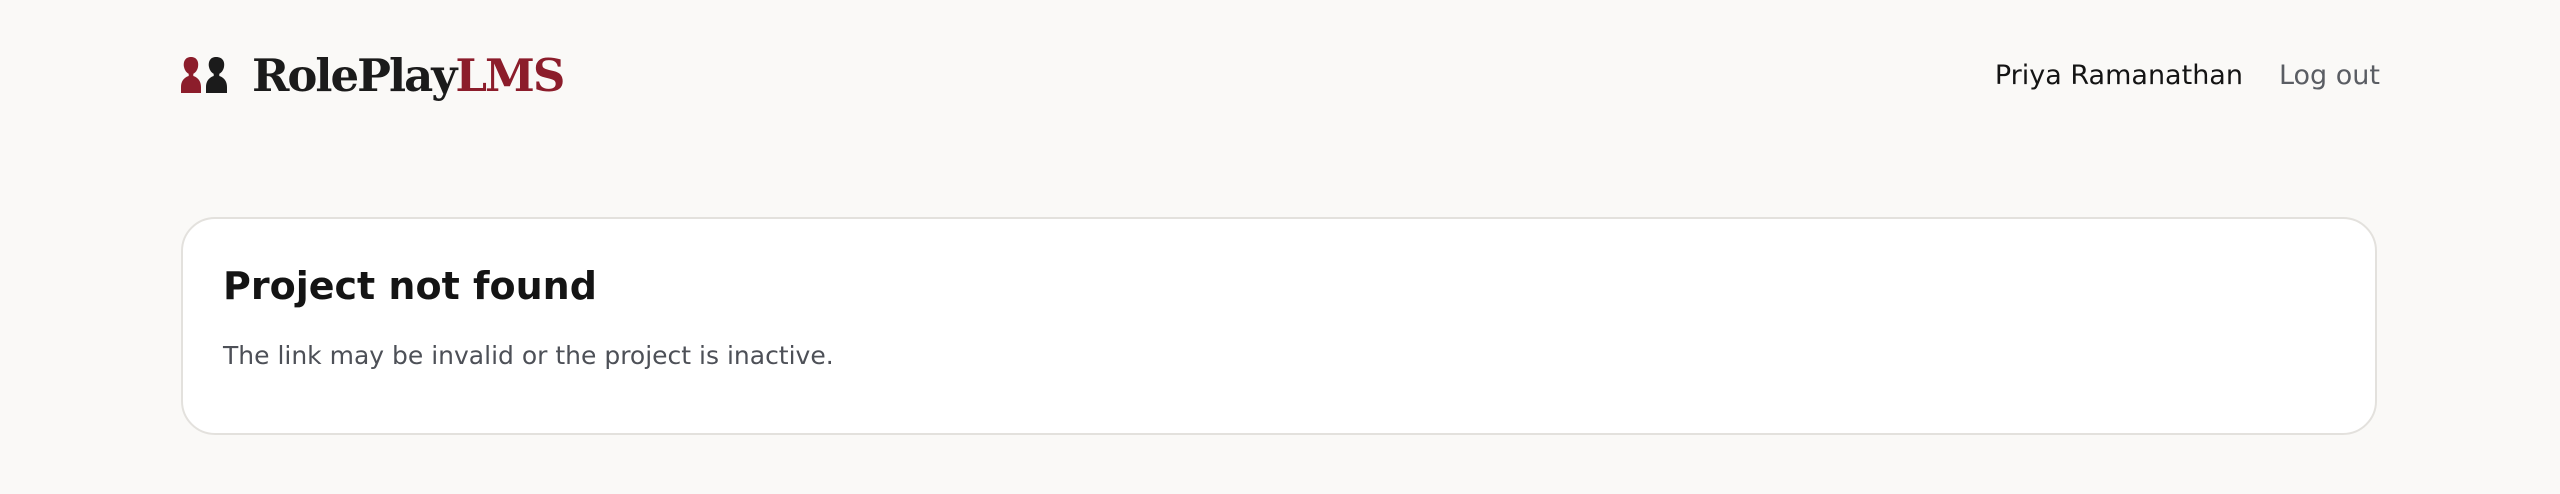  I want to click on brand-name: RolePlayLMS, so click(408, 75).